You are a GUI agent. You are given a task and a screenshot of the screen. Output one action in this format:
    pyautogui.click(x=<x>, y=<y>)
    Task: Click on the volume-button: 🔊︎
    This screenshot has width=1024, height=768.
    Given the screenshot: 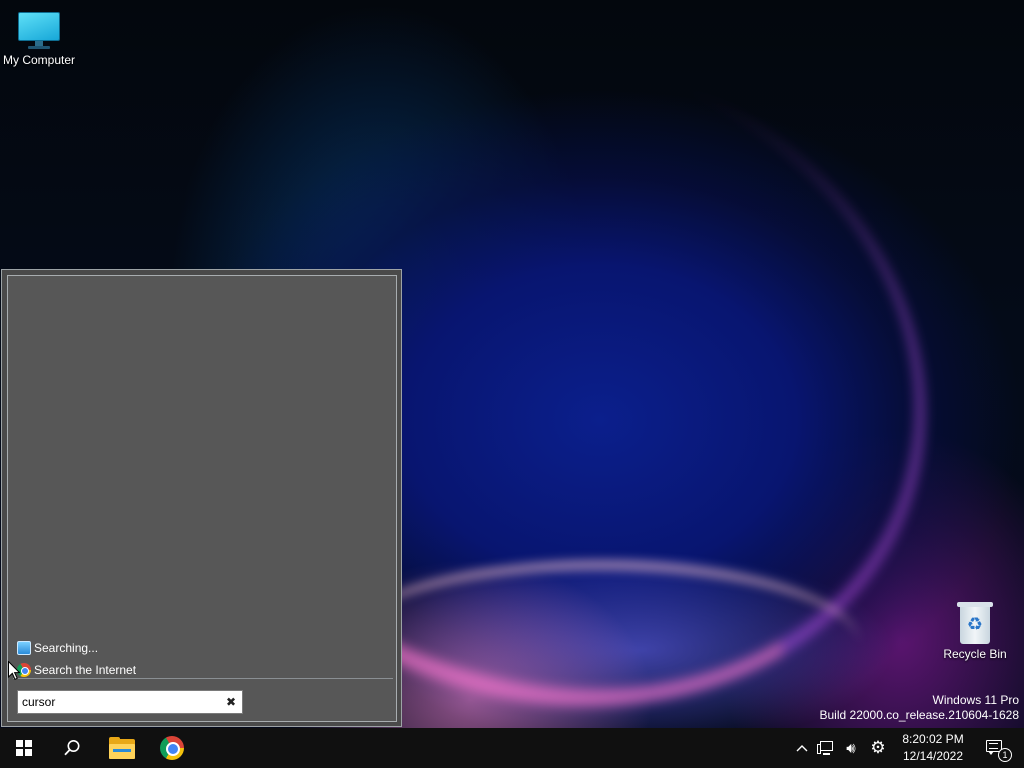 What is the action you would take?
    pyautogui.click(x=851, y=748)
    